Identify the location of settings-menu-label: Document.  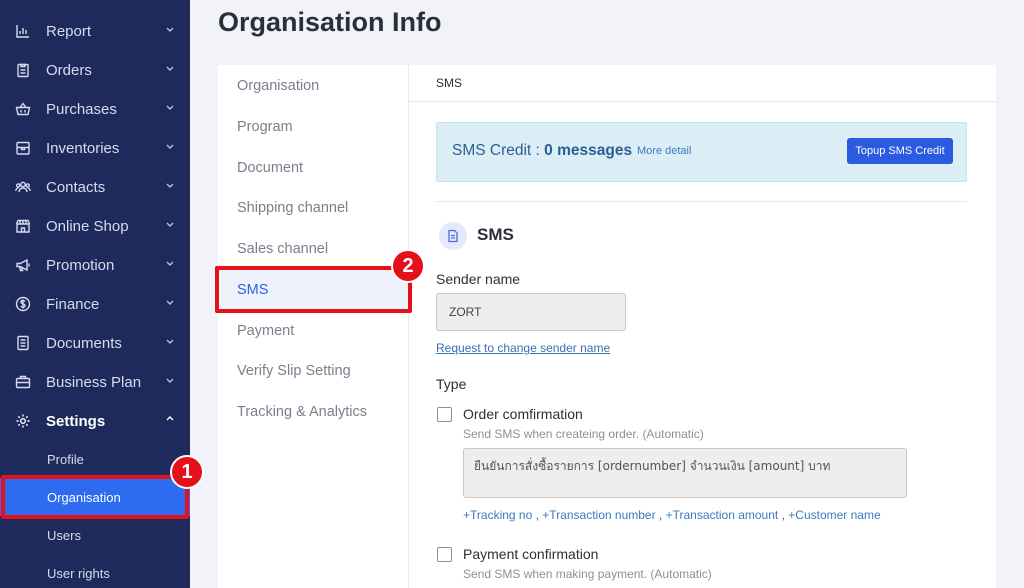
(270, 168).